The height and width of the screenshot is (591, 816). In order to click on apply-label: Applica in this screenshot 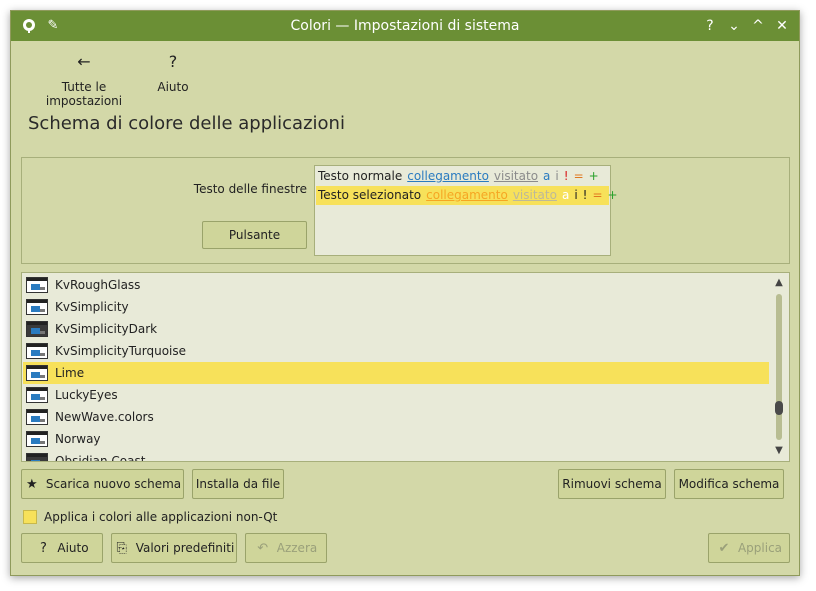, I will do `click(760, 548)`.